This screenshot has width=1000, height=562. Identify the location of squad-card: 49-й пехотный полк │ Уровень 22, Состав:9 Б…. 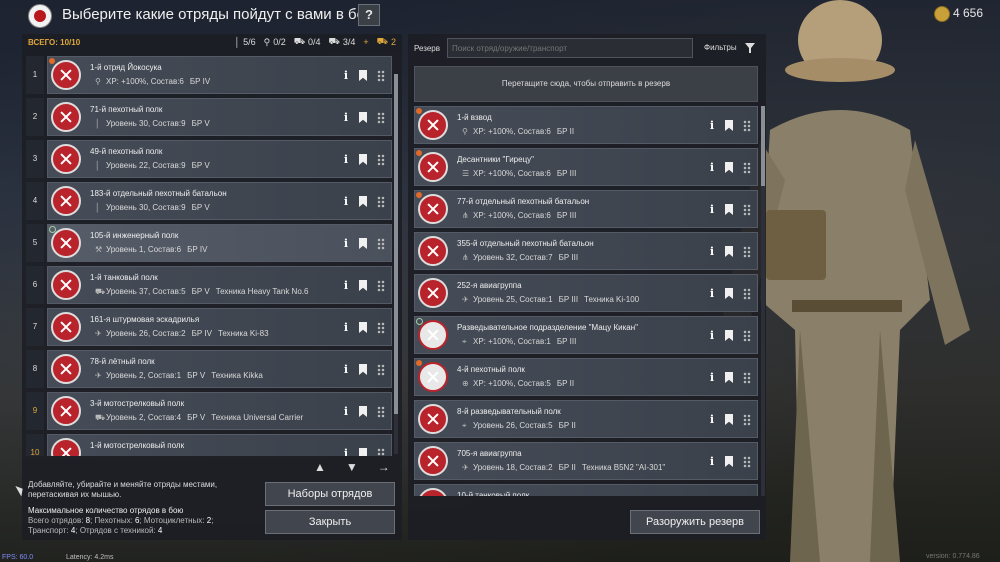
(219, 159).